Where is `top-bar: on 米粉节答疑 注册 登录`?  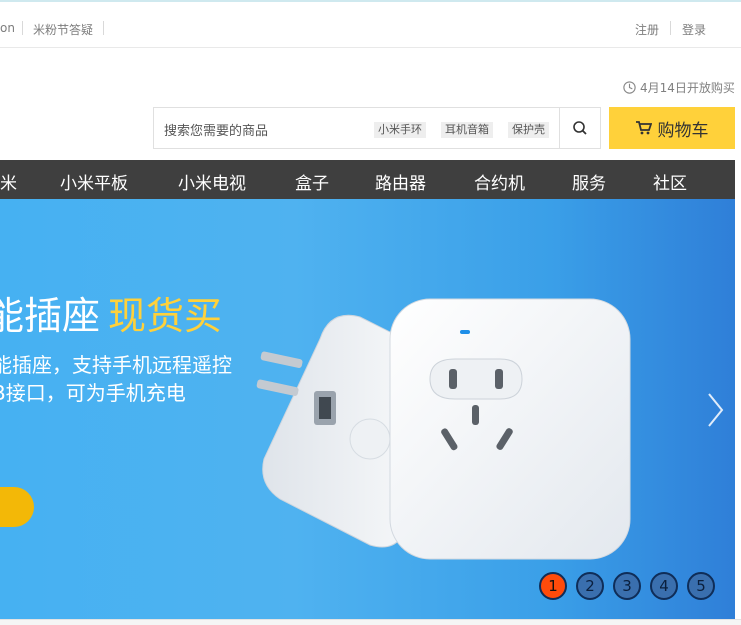 top-bar: on 米粉节答疑 注册 登录 is located at coordinates (370, 24).